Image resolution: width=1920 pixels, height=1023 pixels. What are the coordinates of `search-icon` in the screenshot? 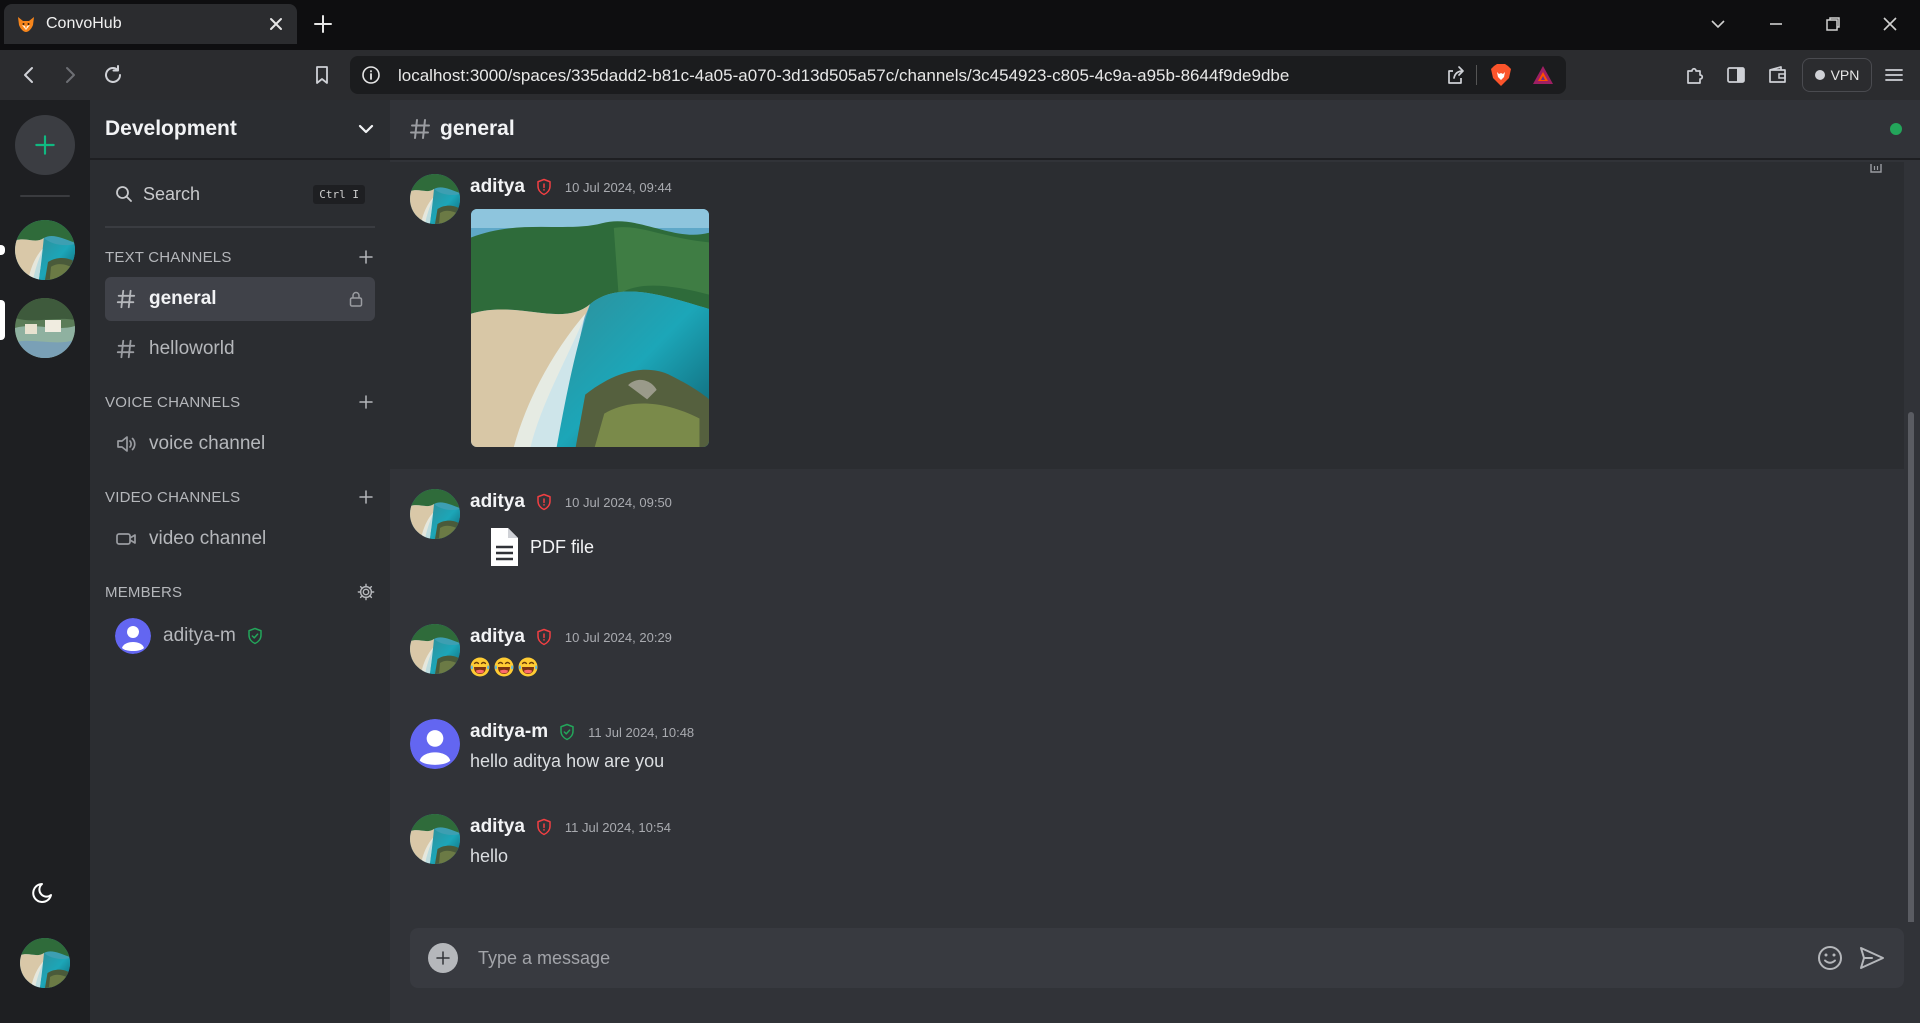 It's located at (124, 194).